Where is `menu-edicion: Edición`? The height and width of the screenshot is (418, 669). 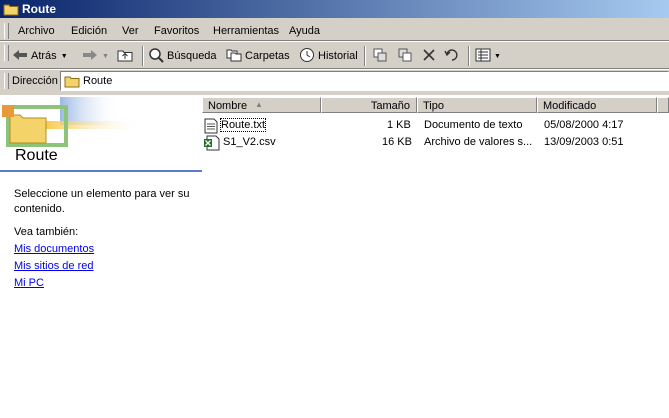 menu-edicion: Edición is located at coordinates (89, 31).